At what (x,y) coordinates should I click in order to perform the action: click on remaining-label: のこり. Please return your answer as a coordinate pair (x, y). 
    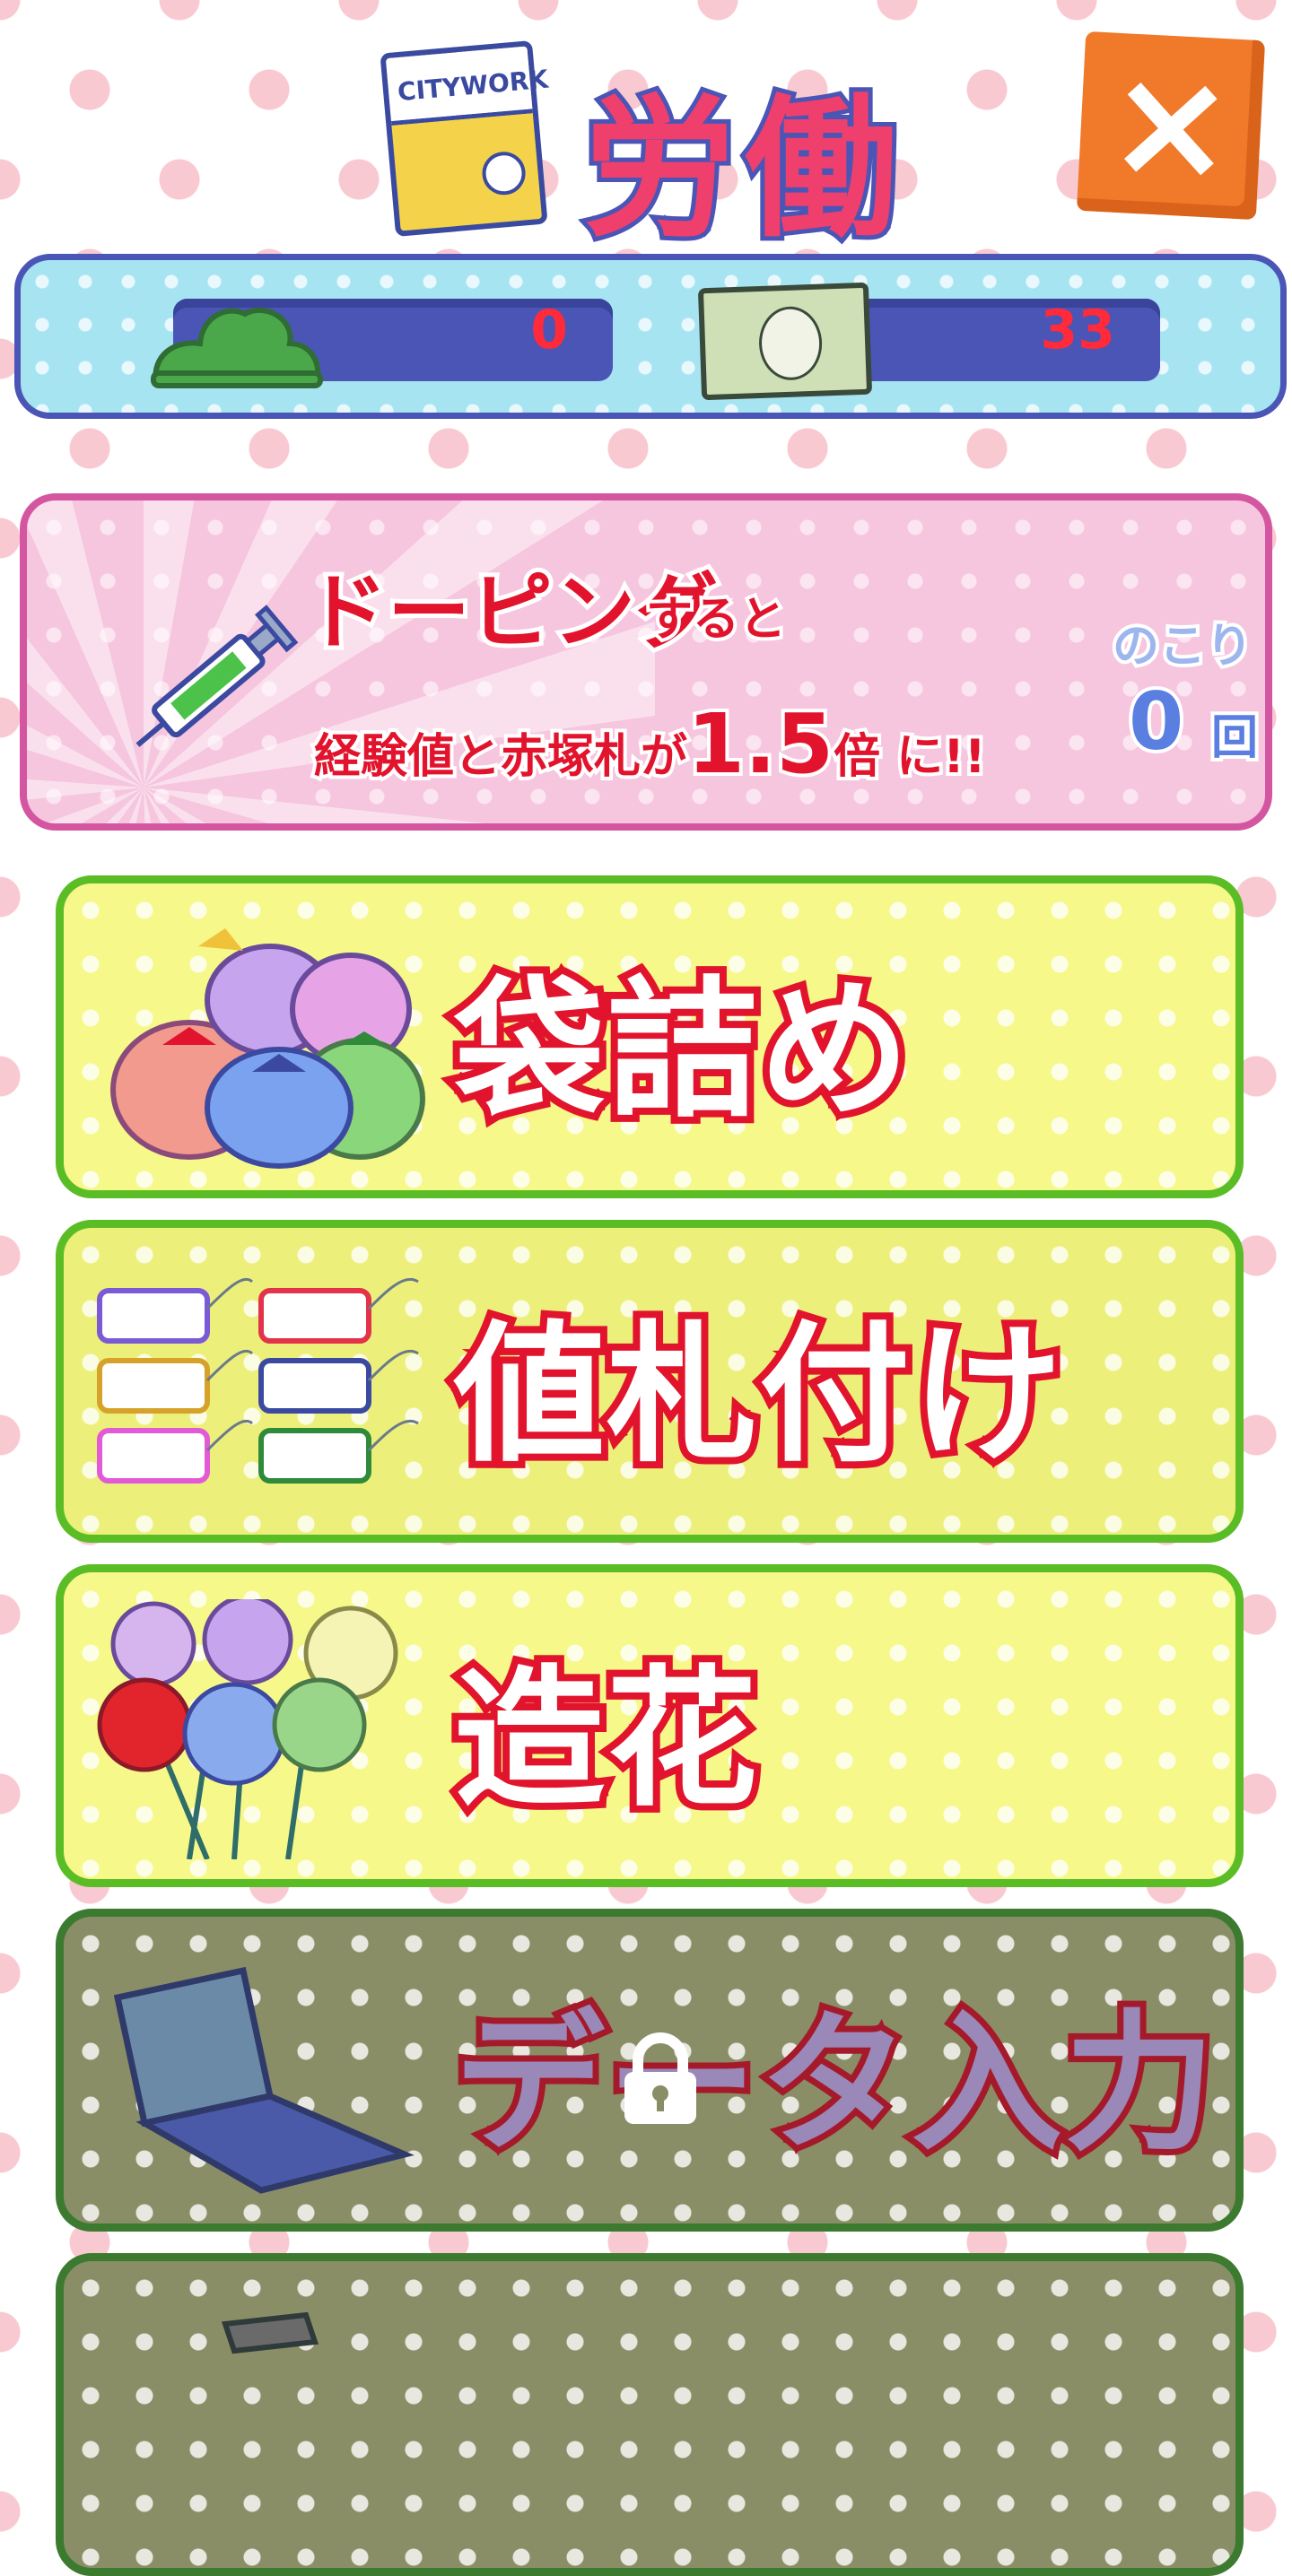
    Looking at the image, I should click on (1182, 646).